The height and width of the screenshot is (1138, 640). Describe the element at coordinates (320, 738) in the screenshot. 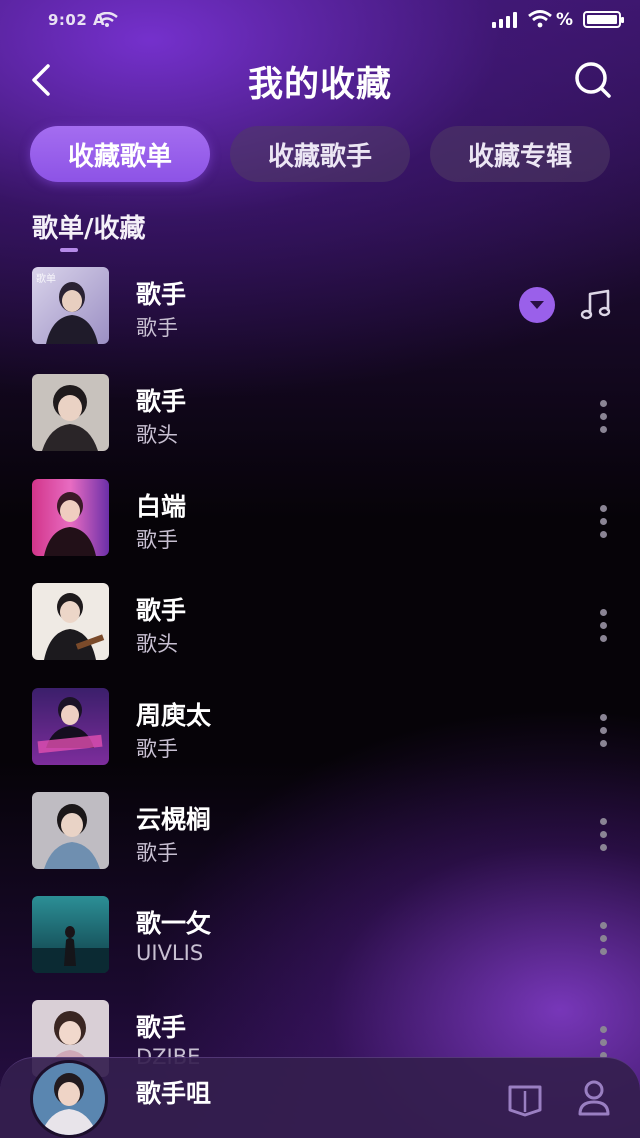

I see `list-item: 周庾太 歌手` at that location.